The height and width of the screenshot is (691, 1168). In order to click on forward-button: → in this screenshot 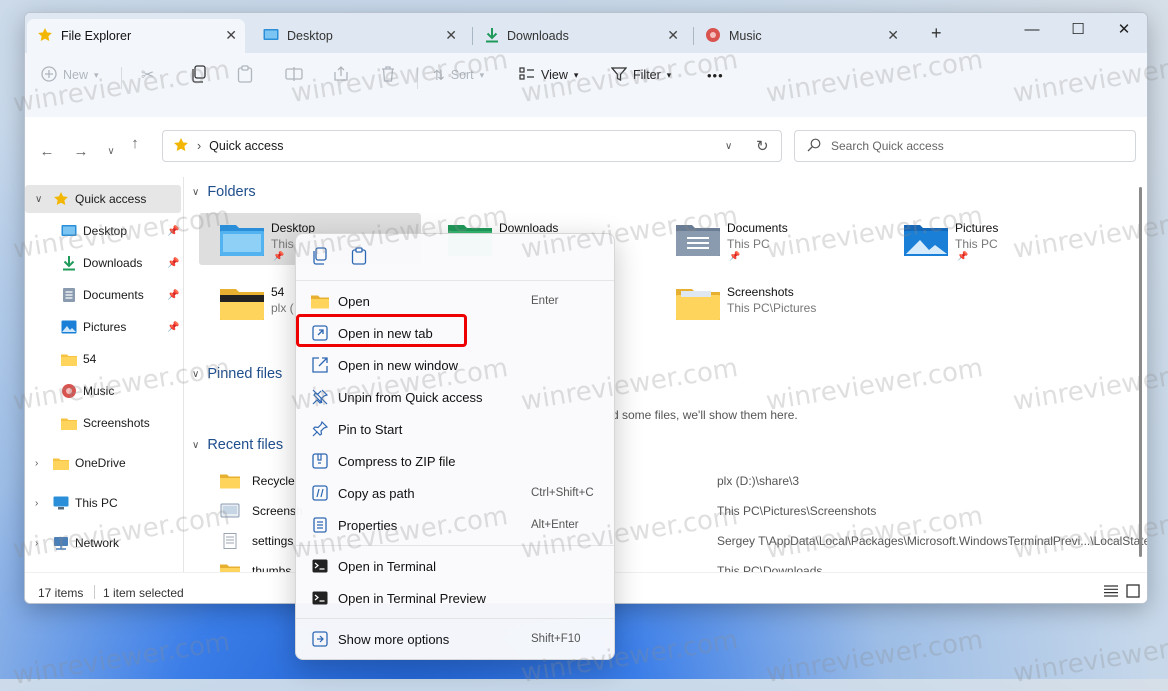, I will do `click(81, 151)`.